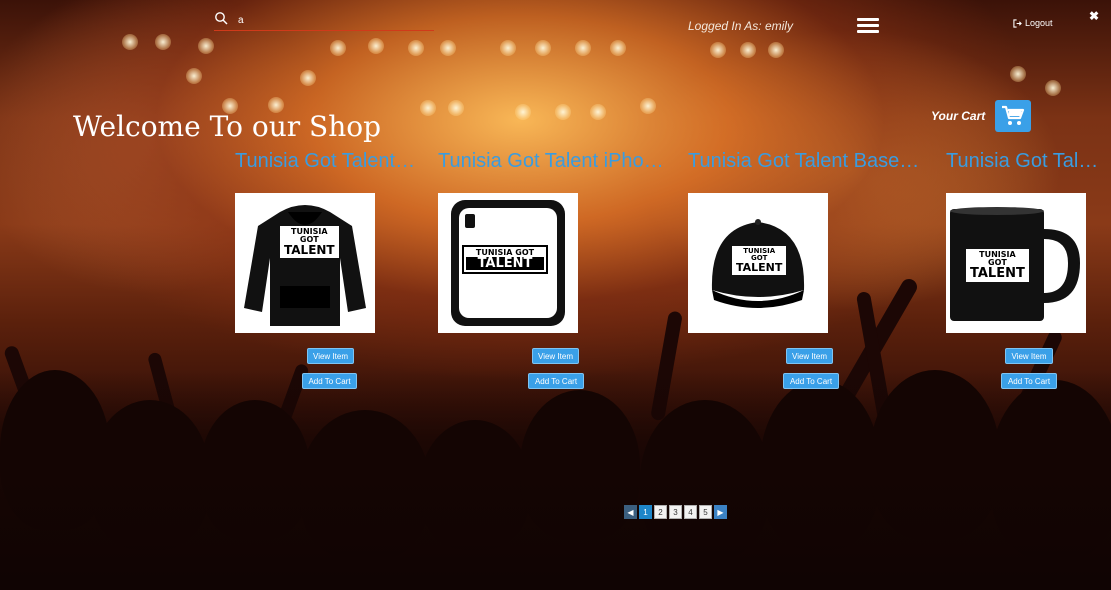 The image size is (1111, 590). I want to click on shopping-cart-icon, so click(1013, 115).